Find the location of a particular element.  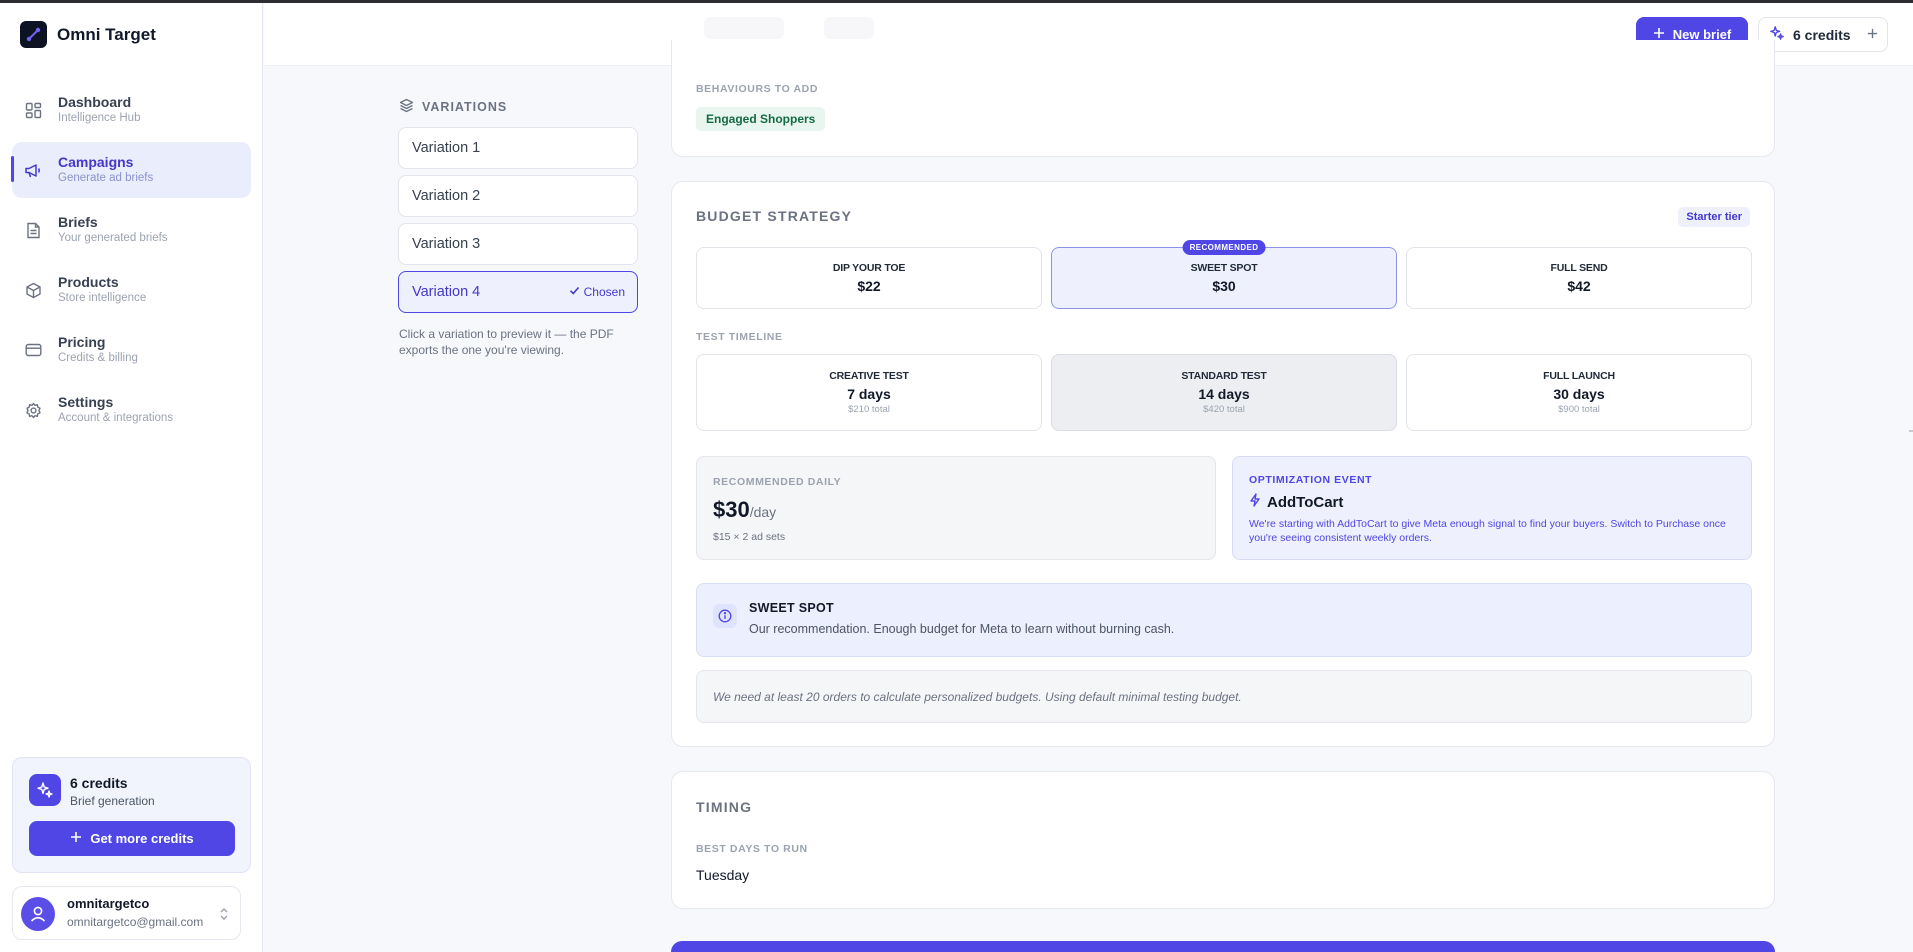

get-more-credits-button: Get more credits is located at coordinates (132, 838).